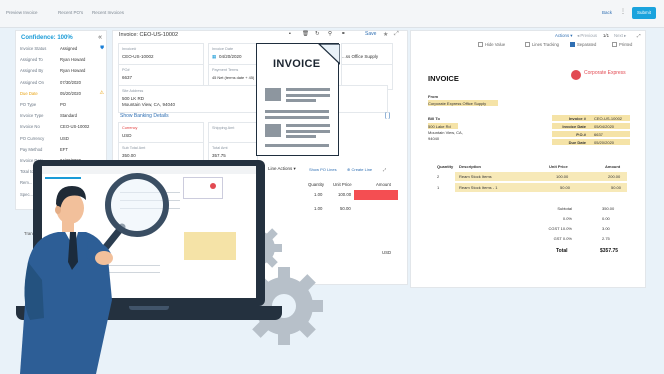 This screenshot has height=374, width=664. What do you see at coordinates (101, 92) in the screenshot?
I see `warning-icon: ⚠` at bounding box center [101, 92].